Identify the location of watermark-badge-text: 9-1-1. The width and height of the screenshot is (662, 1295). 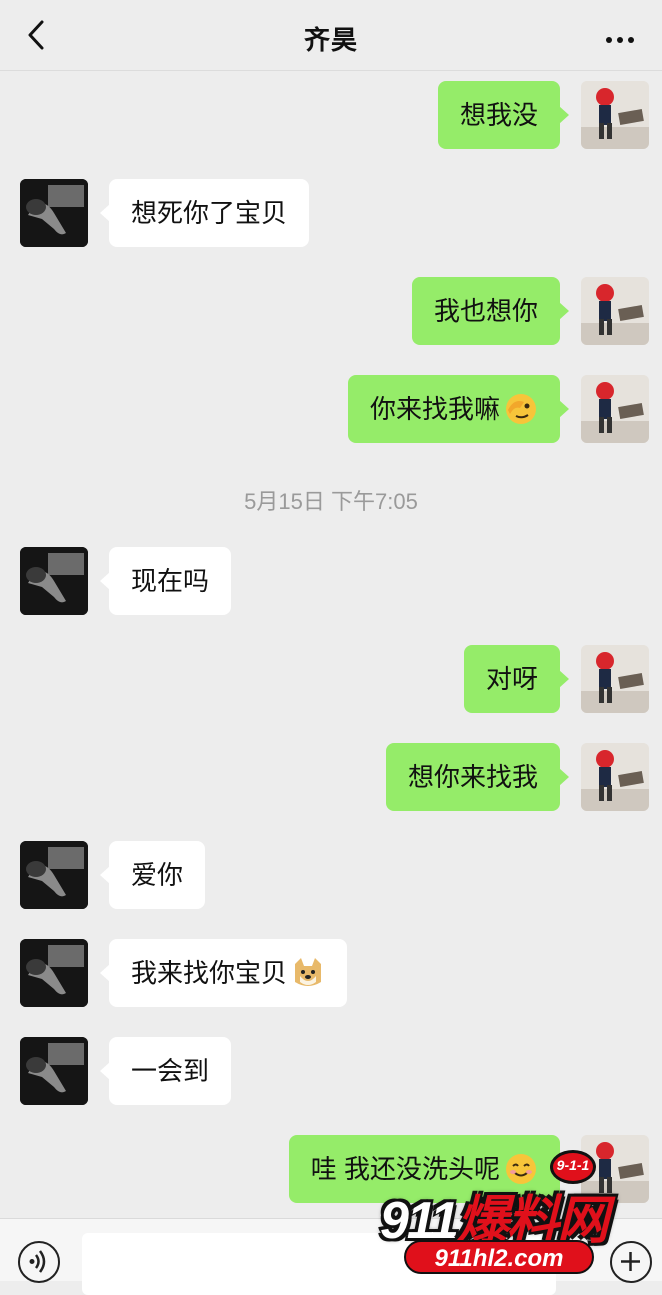
(573, 1165).